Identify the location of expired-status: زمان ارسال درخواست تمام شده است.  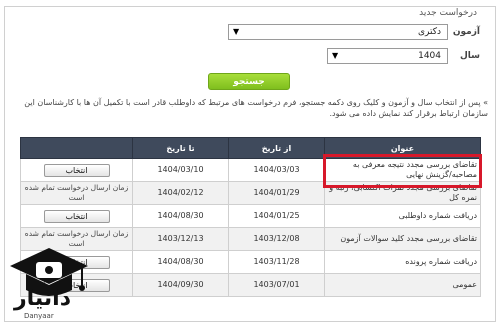
(76, 192).